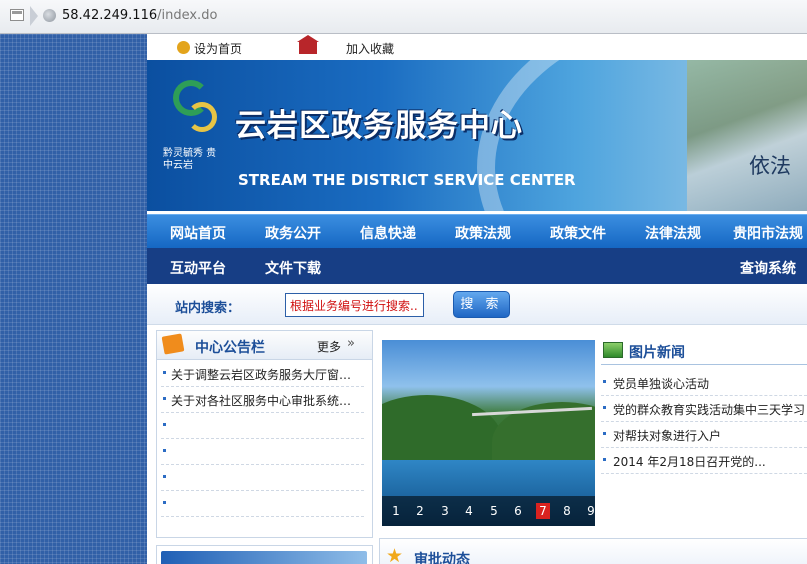 The height and width of the screenshot is (564, 807). Describe the element at coordinates (477, 266) in the screenshot. I see `secondary-nav: 互动平台 文件下载 查询系统` at that location.